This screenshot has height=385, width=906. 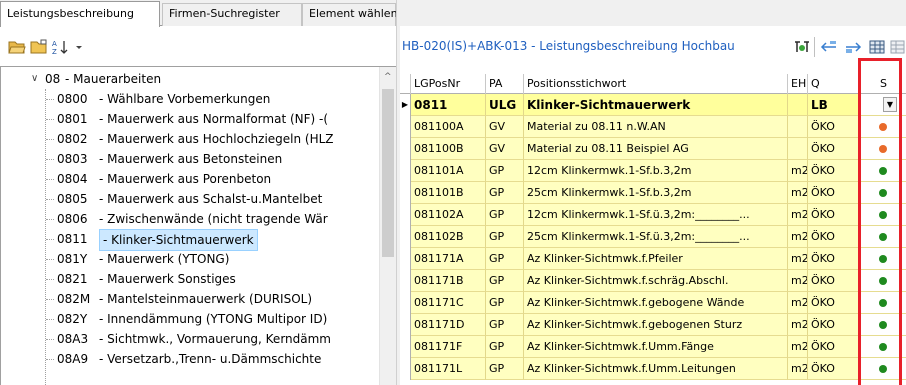 What do you see at coordinates (448, 325) in the screenshot?
I see `cell-nr: 081171D` at bounding box center [448, 325].